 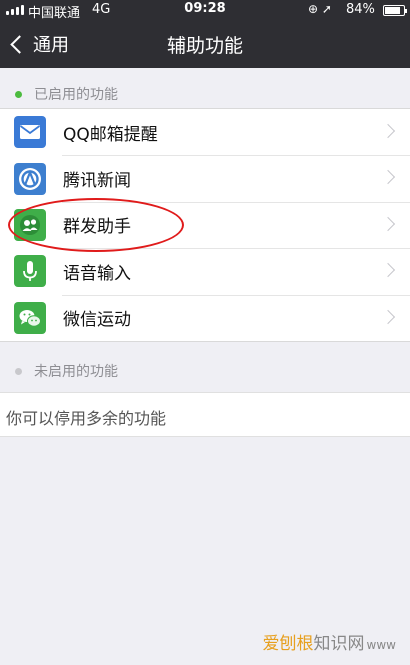 I want to click on wechat-sport-icon, so click(x=30, y=317).